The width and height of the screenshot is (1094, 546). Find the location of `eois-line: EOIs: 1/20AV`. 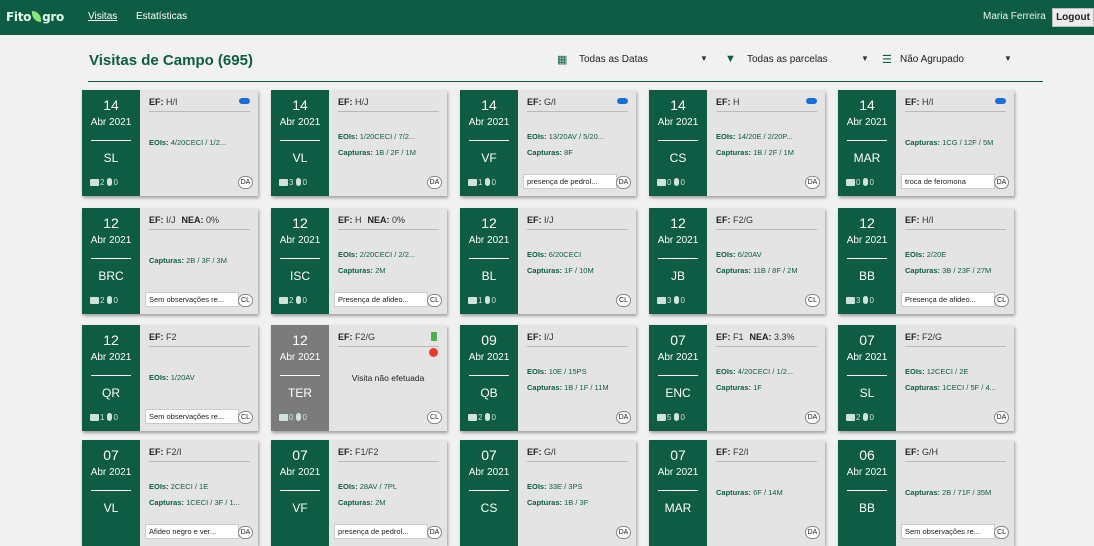

eois-line: EOIs: 1/20AV is located at coordinates (172, 377).